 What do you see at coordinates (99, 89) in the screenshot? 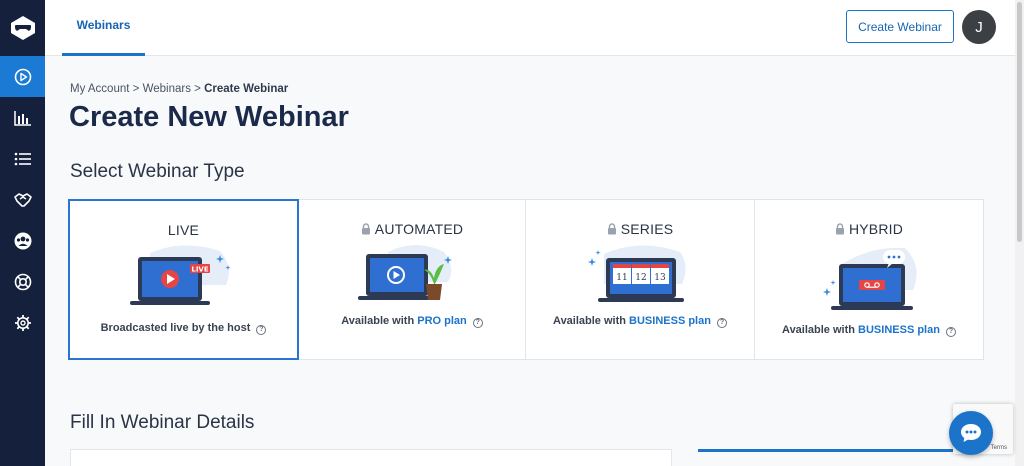
I see `breadcrumb-my-account: My Account` at bounding box center [99, 89].